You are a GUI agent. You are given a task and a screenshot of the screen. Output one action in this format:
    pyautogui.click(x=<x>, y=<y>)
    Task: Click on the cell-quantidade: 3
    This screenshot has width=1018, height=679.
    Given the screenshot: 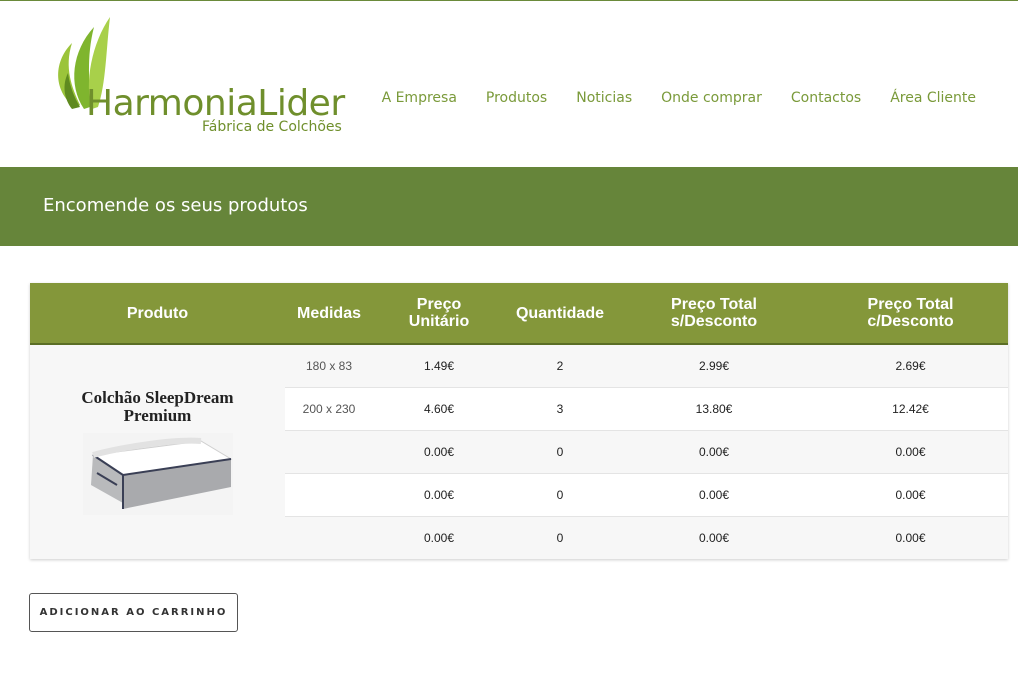 What is the action you would take?
    pyautogui.click(x=560, y=409)
    